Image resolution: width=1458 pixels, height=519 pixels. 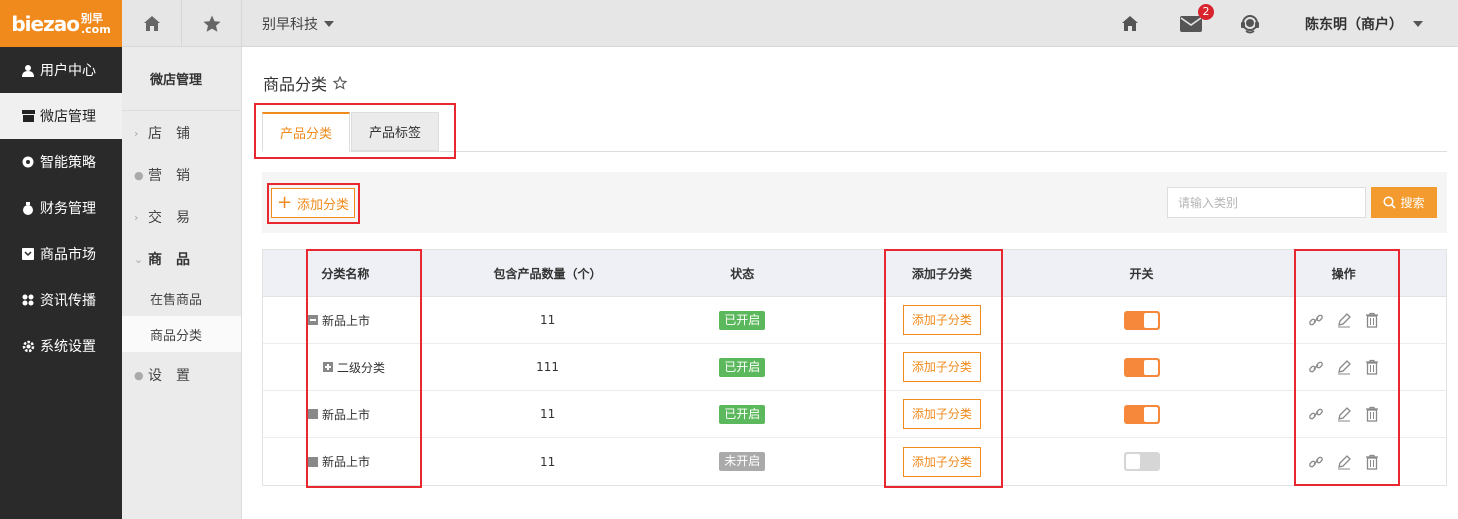 I want to click on home-icon, so click(x=1130, y=24).